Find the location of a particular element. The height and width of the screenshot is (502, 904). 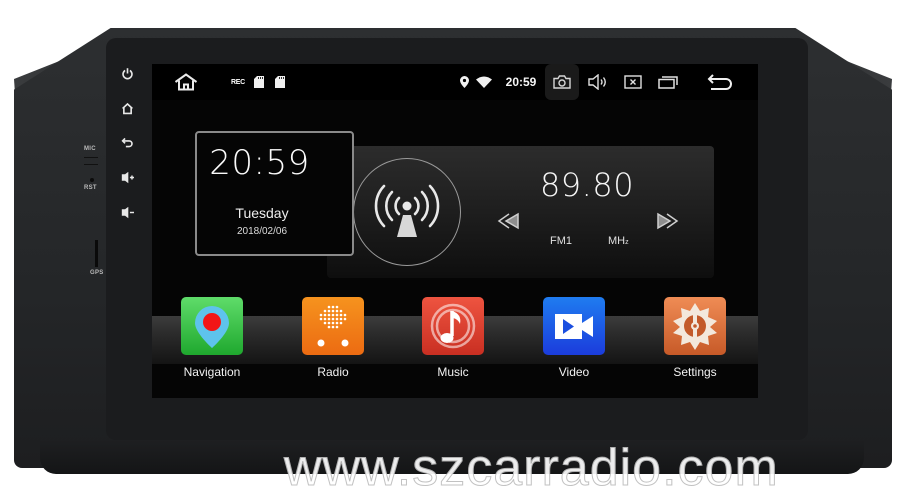

statusbar-back-button is located at coordinates (720, 82).